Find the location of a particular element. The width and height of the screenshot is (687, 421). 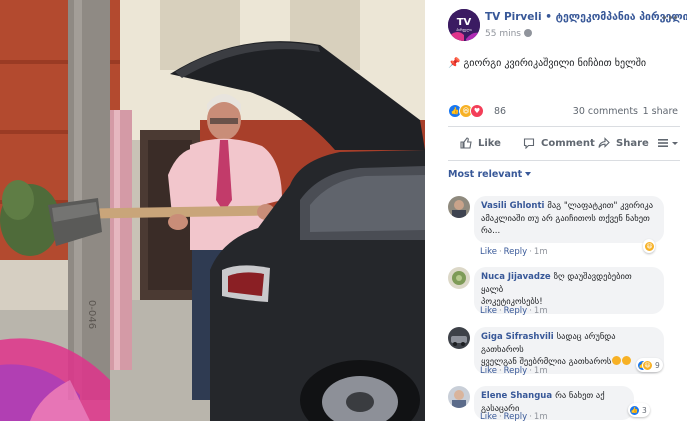

comment-sort-dropdown: Most relevant is located at coordinates (490, 174).